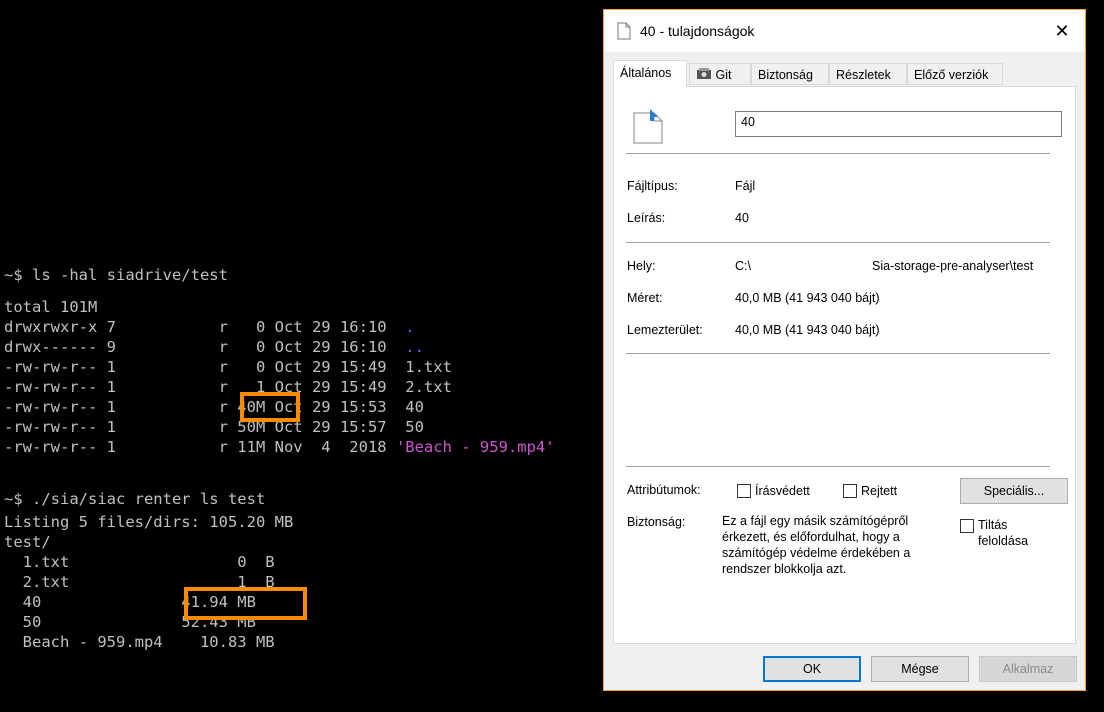 This screenshot has height=712, width=1104. I want to click on terminal-line-text: drwxrwxr-x 7 r 0 Oct 29 16:10, so click(205, 327).